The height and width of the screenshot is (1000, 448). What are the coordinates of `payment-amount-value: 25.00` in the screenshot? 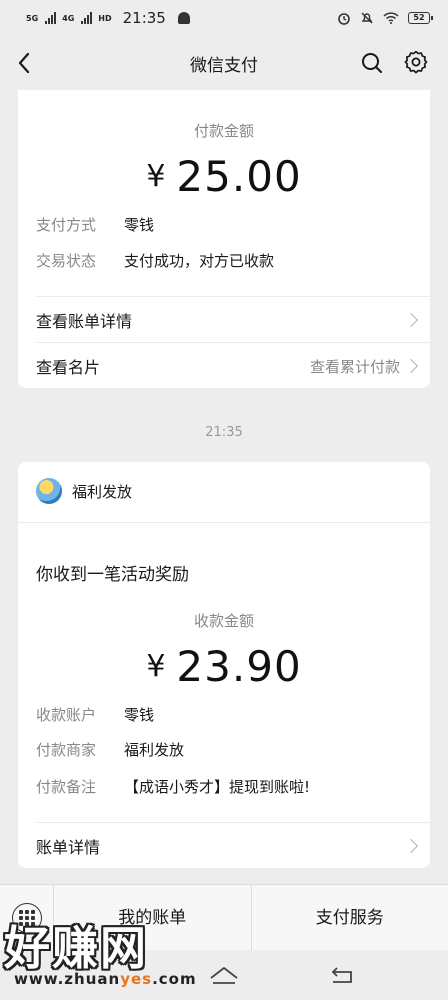 It's located at (239, 176).